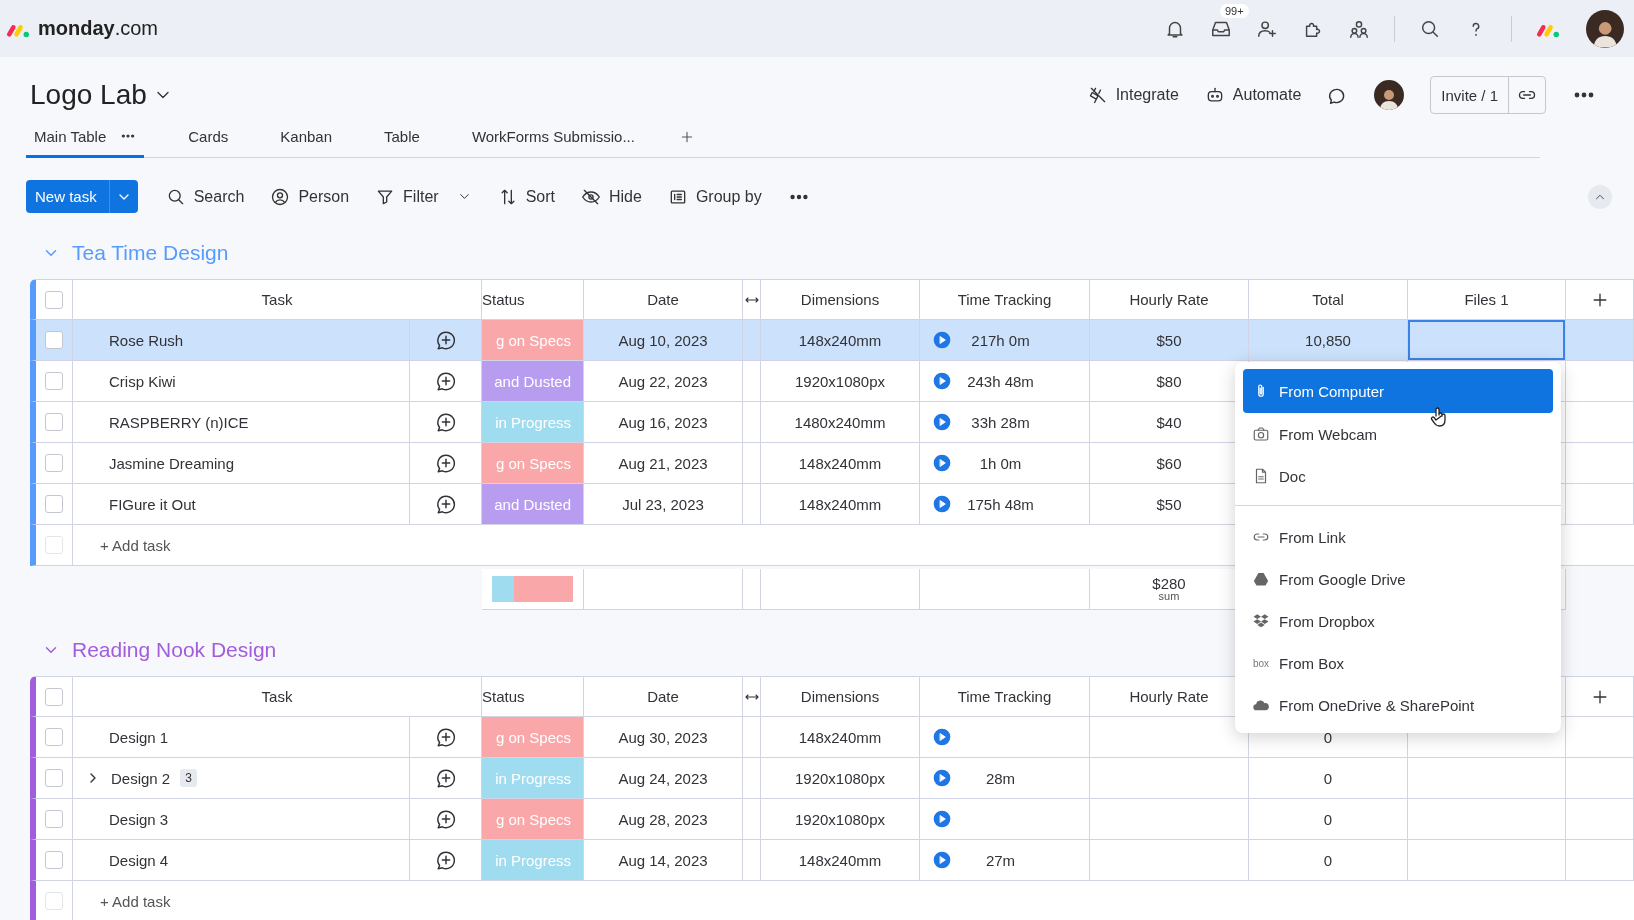 This screenshot has width=1634, height=920. Describe the element at coordinates (1133, 95) in the screenshot. I see `integrate-button: Integrate` at that location.